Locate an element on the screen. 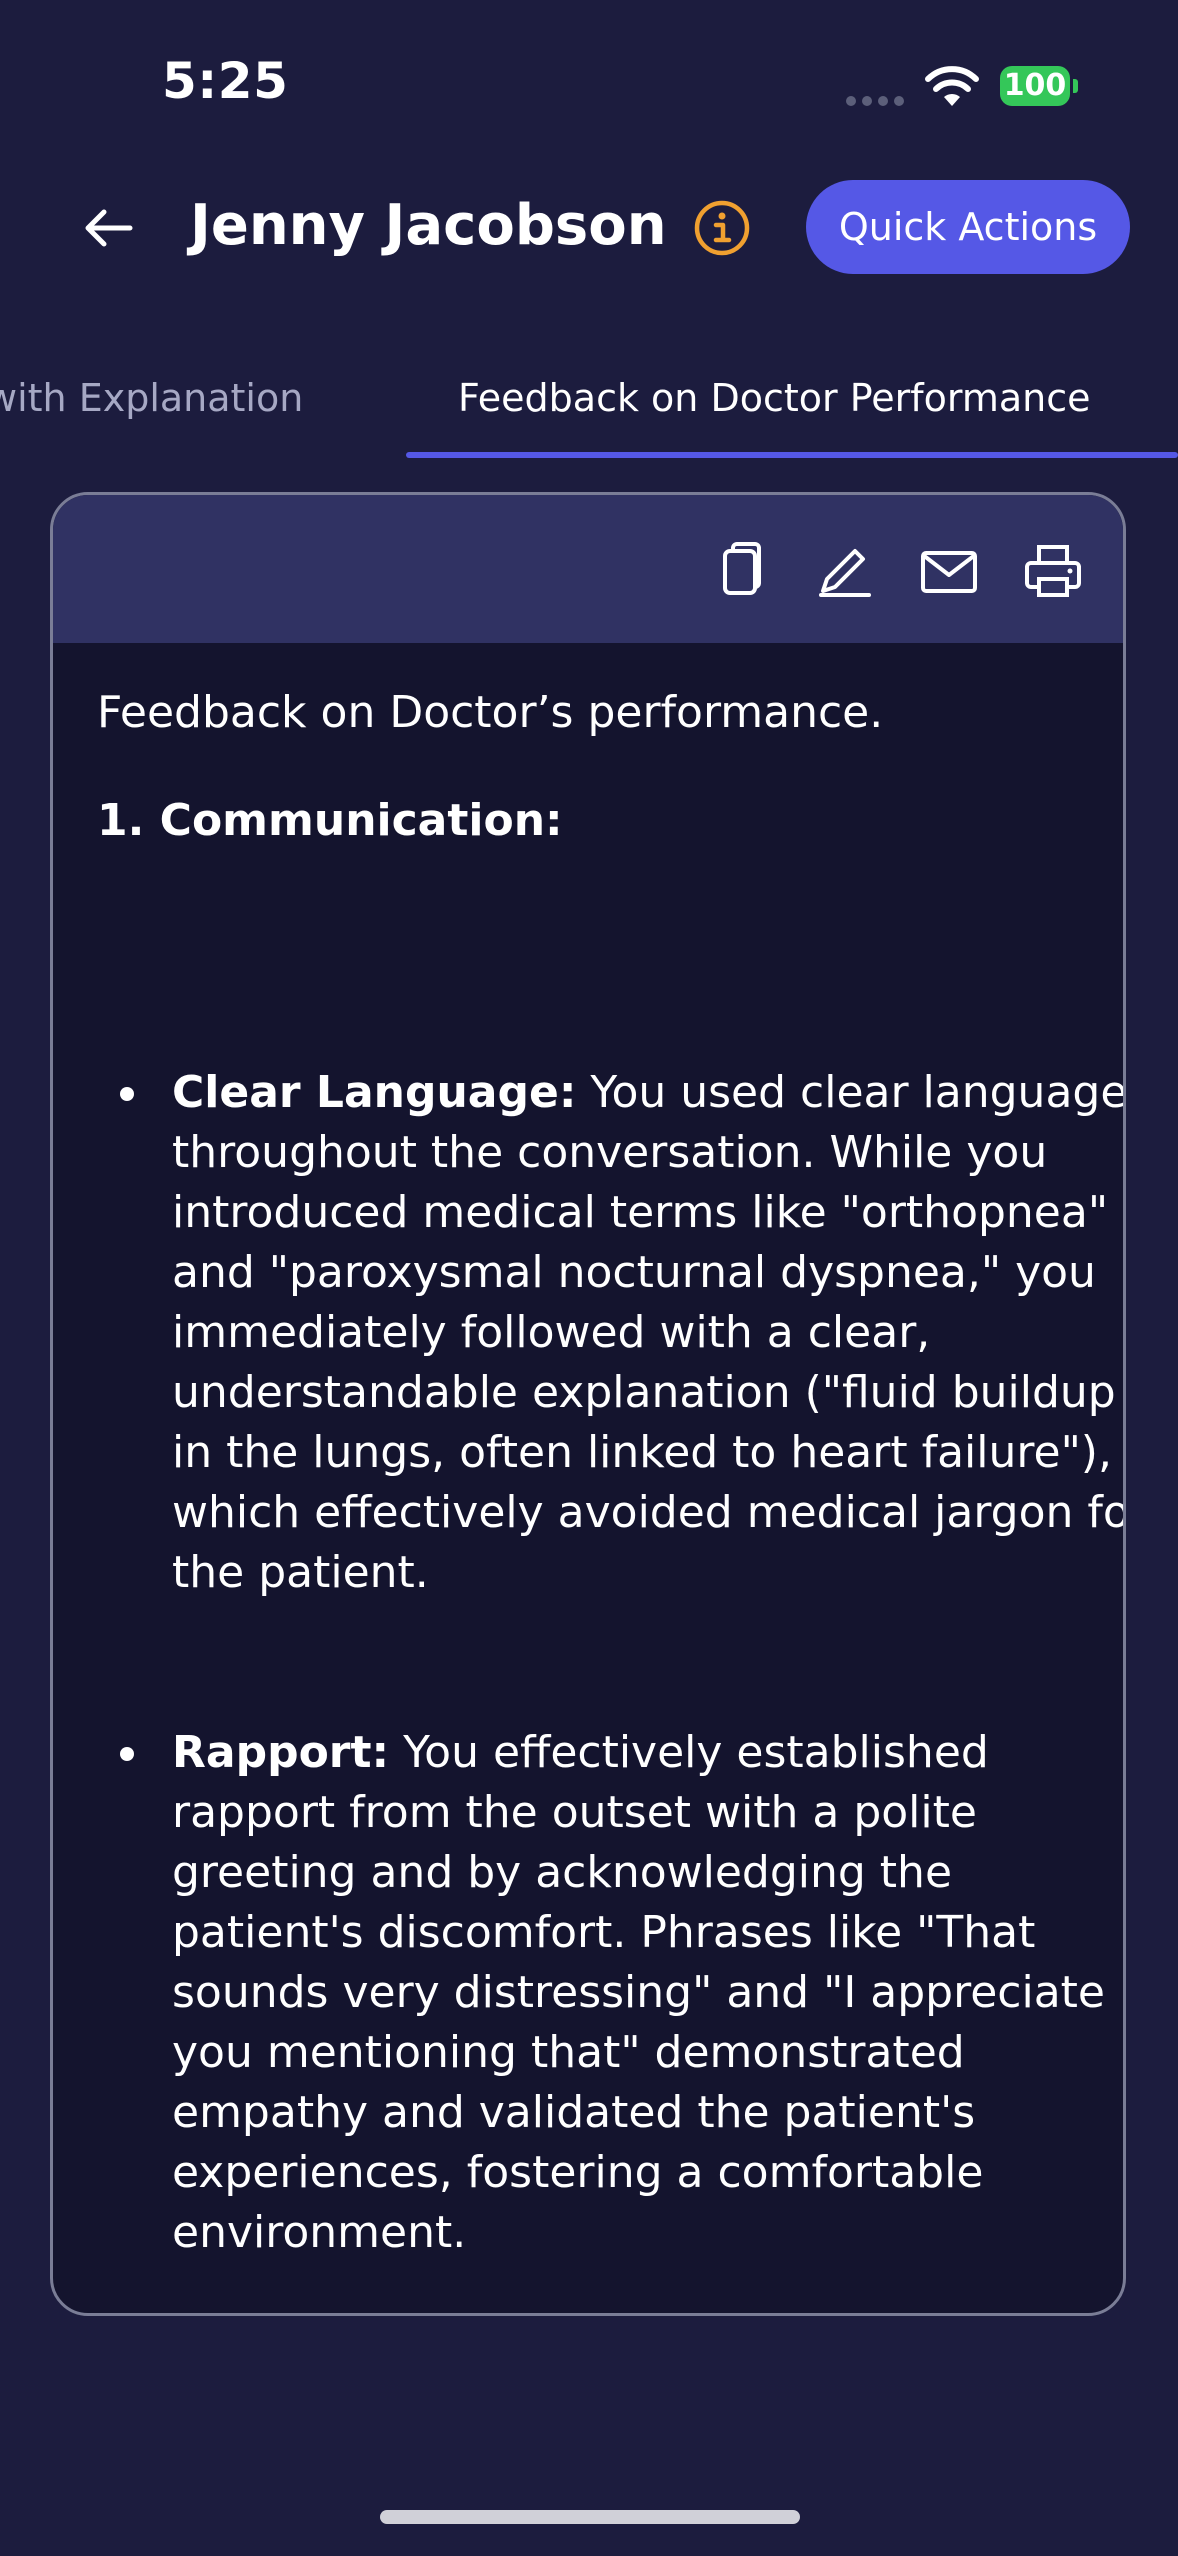  bullet-term: Rapport: is located at coordinates (281, 1752).